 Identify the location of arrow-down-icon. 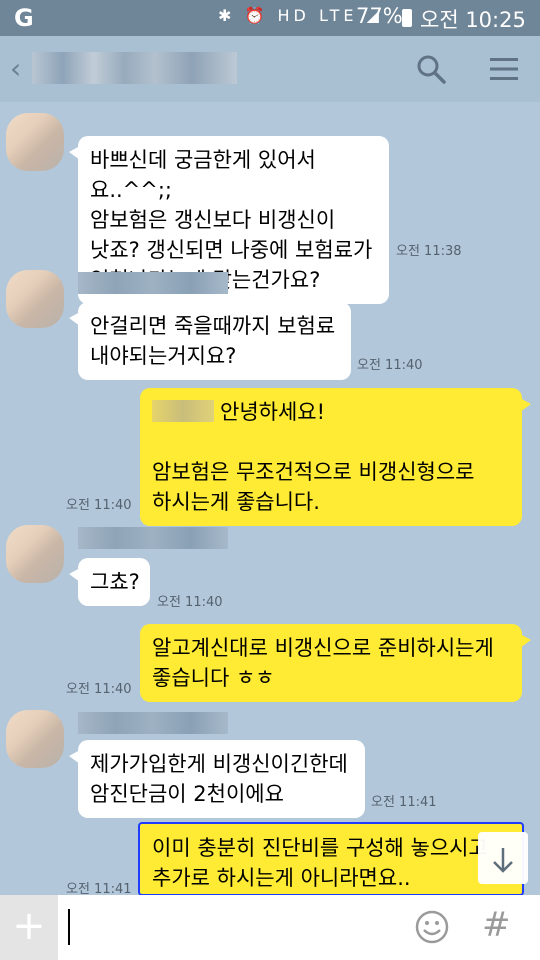
(503, 858).